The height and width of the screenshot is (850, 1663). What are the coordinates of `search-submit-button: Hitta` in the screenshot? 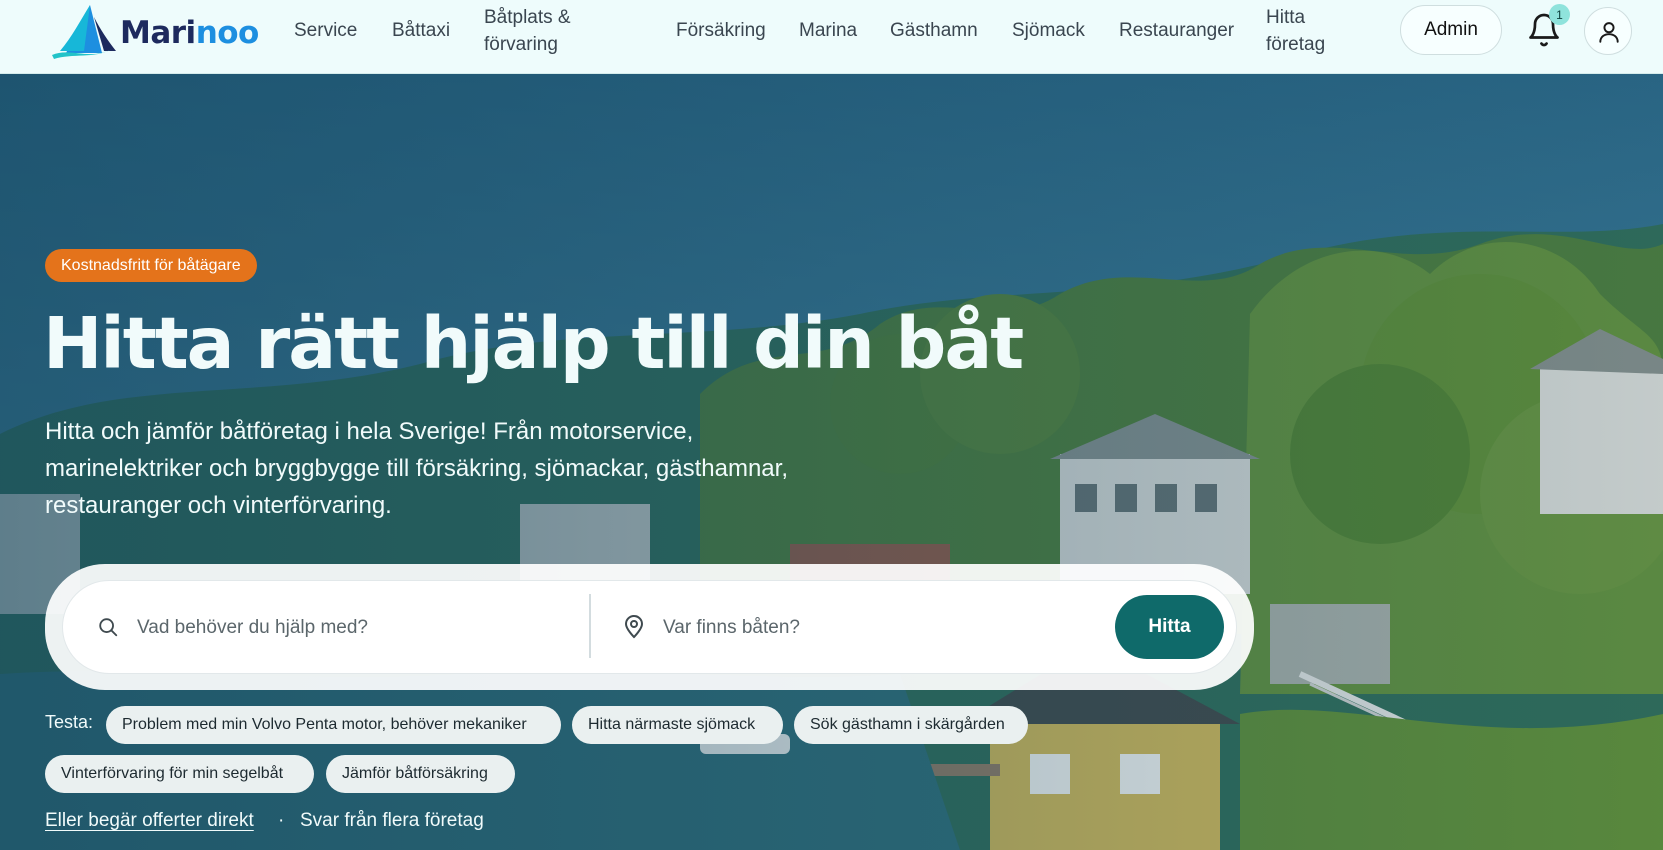 It's located at (1169, 627).